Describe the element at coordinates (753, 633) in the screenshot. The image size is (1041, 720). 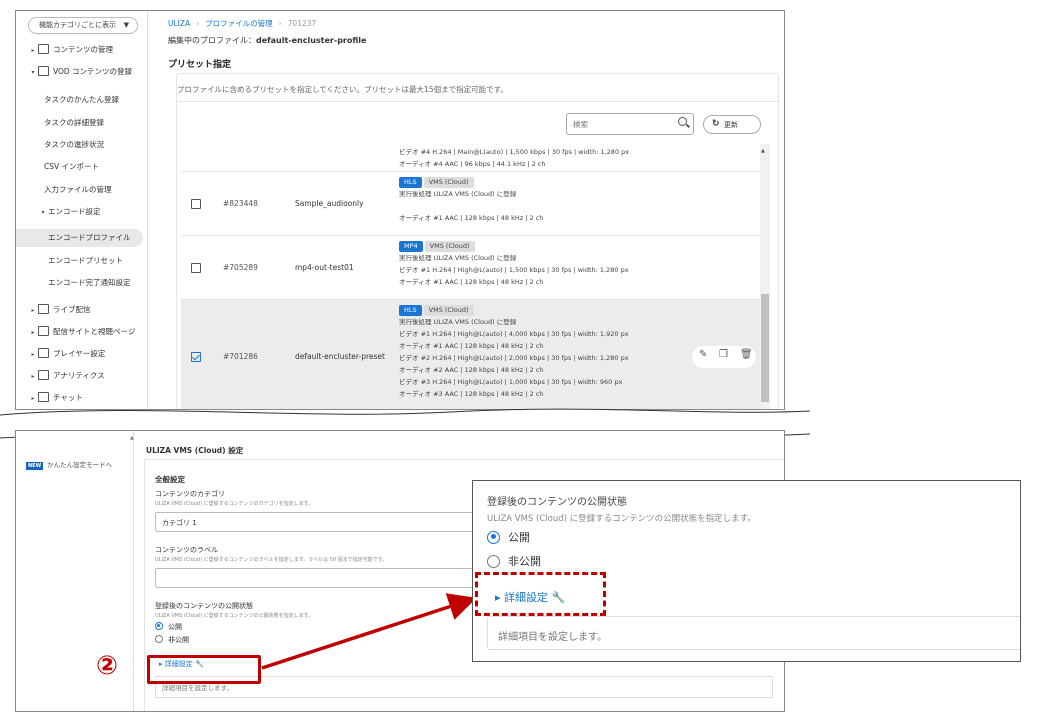
I see `zoom-detail-hint: 詳細項目を設定します。` at that location.